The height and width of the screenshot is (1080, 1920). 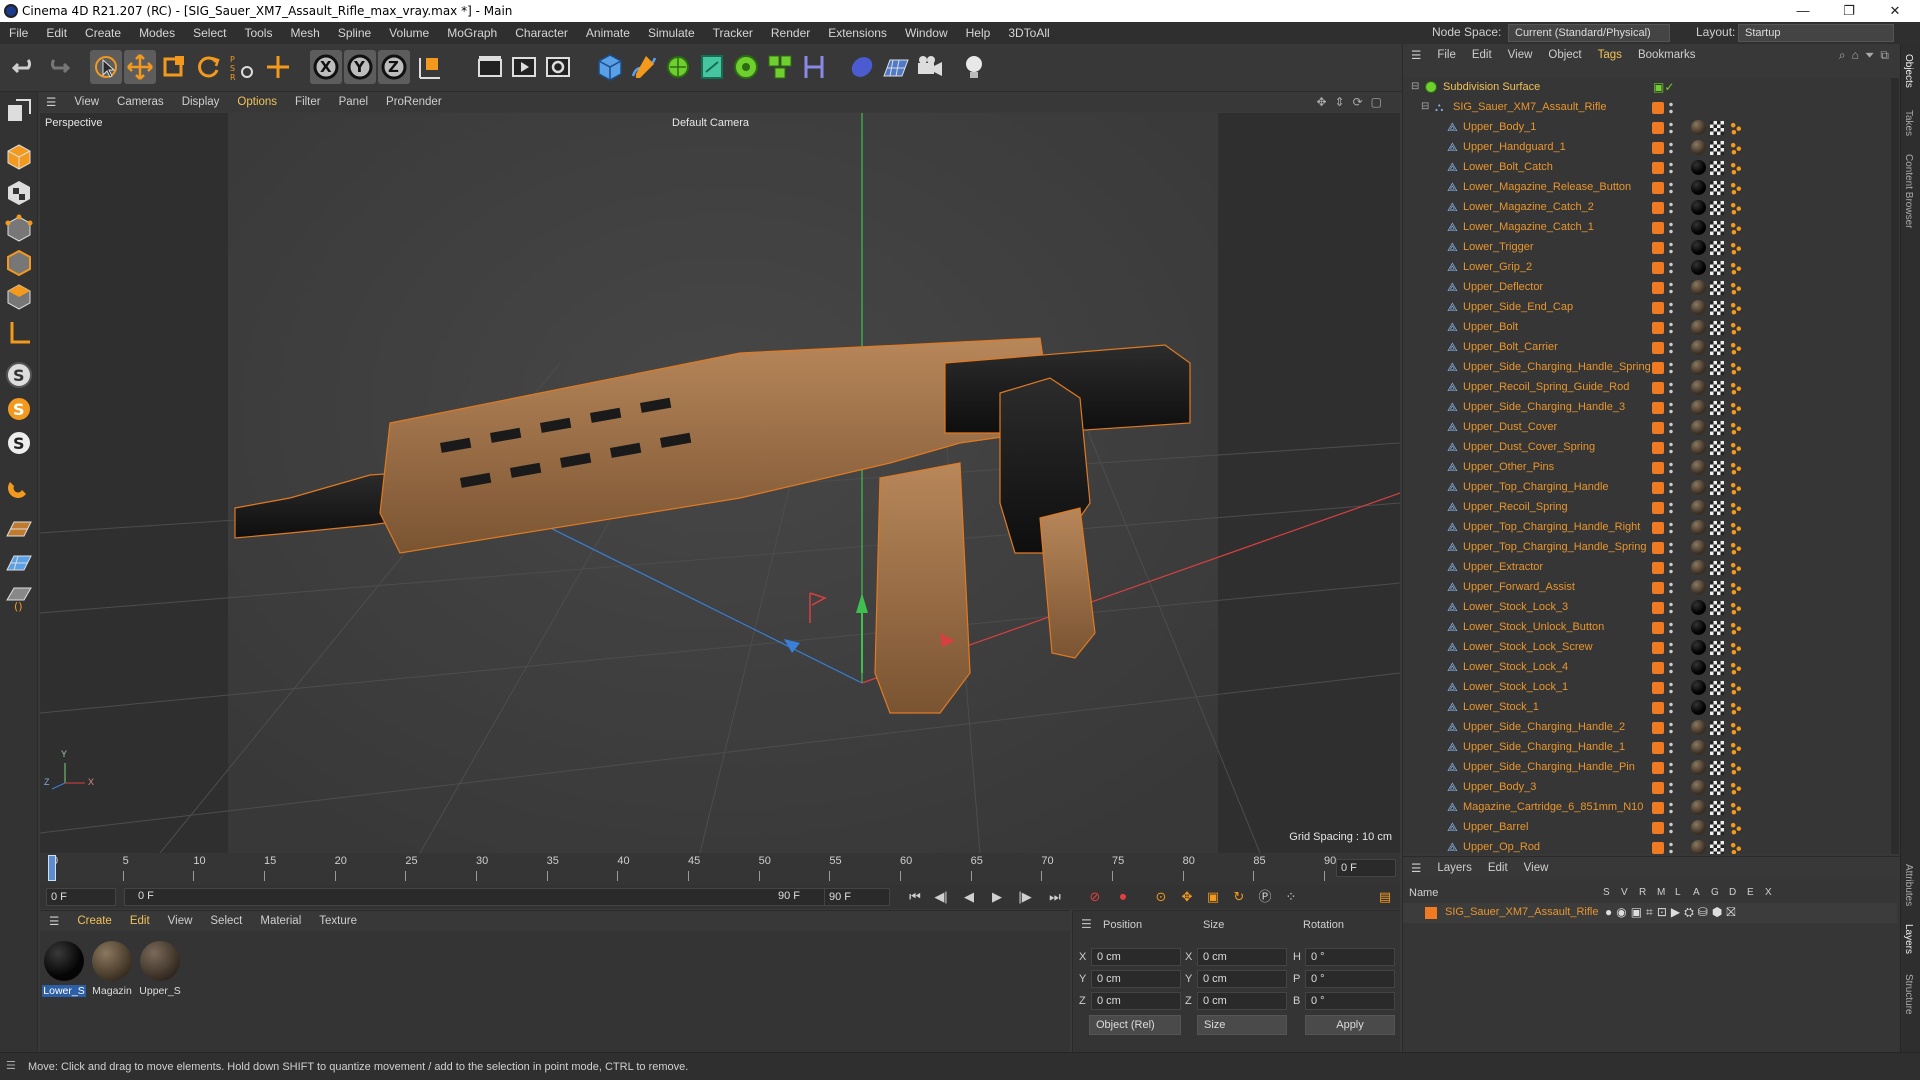 I want to click on rot-b-field: 0 °, so click(x=1350, y=1001).